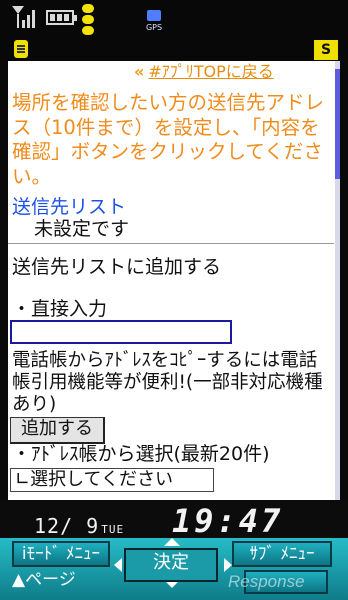 Image resolution: width=348 pixels, height=600 pixels. I want to click on watermark: Response, so click(266, 581).